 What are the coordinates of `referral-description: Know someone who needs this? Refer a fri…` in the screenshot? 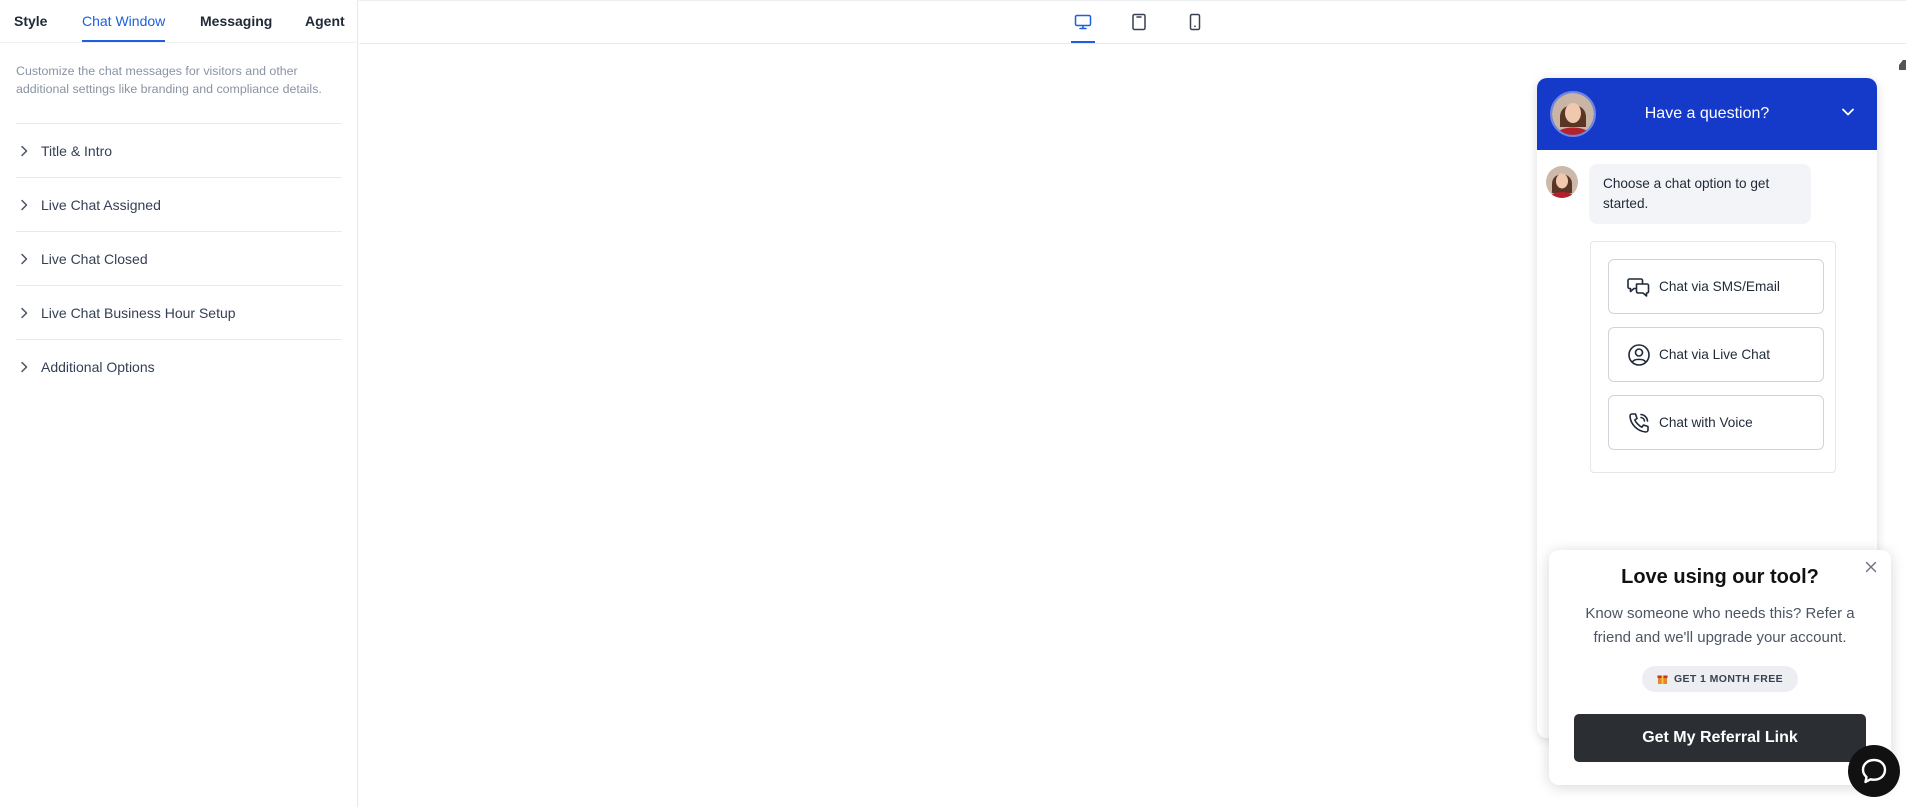 It's located at (1720, 625).